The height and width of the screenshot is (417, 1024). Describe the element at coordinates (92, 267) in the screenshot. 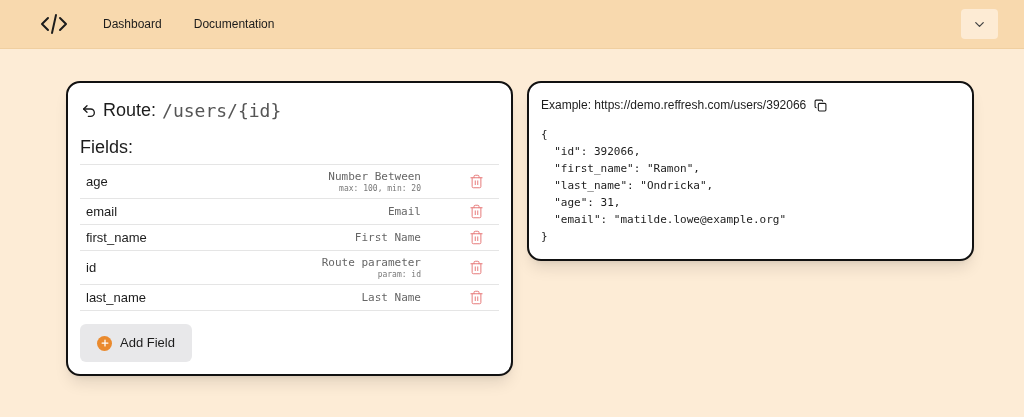

I see `field-name: id` at that location.